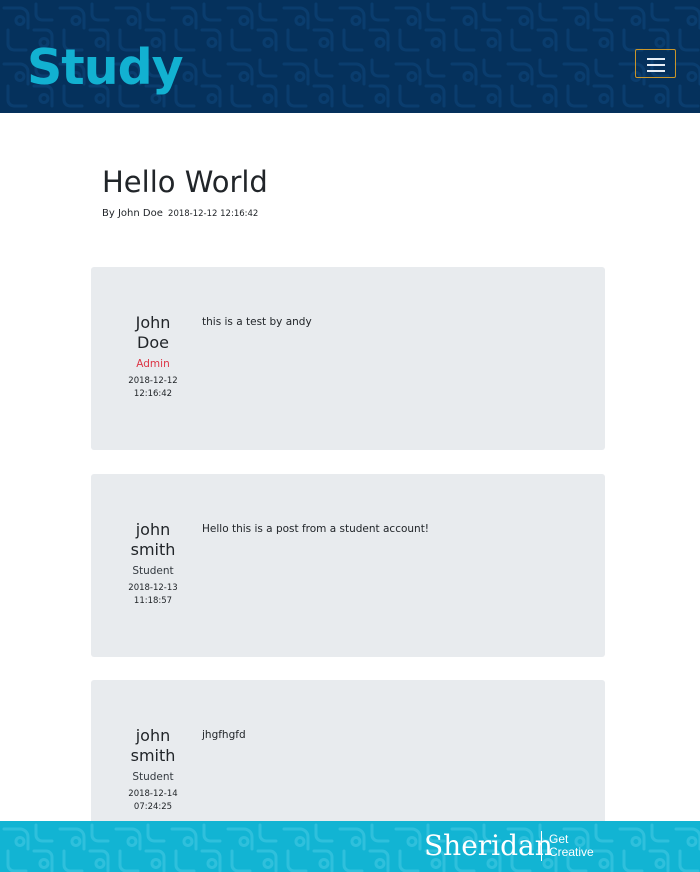 This screenshot has width=700, height=872. I want to click on comment-text: jhgfhgfd, so click(224, 735).